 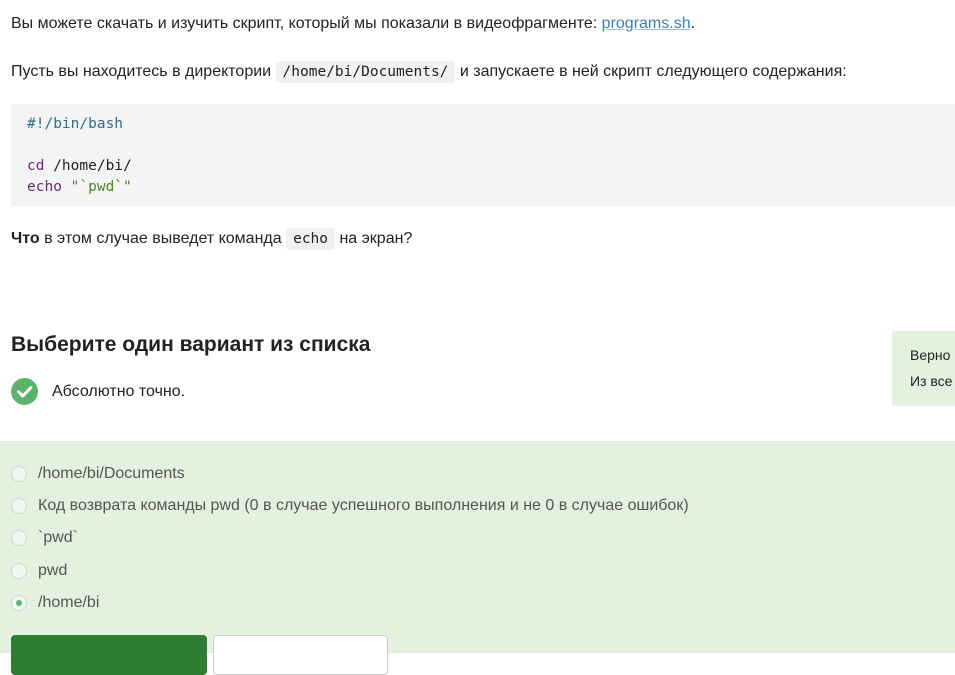 I want to click on programs-sh-link: programs.sh, so click(x=646, y=23).